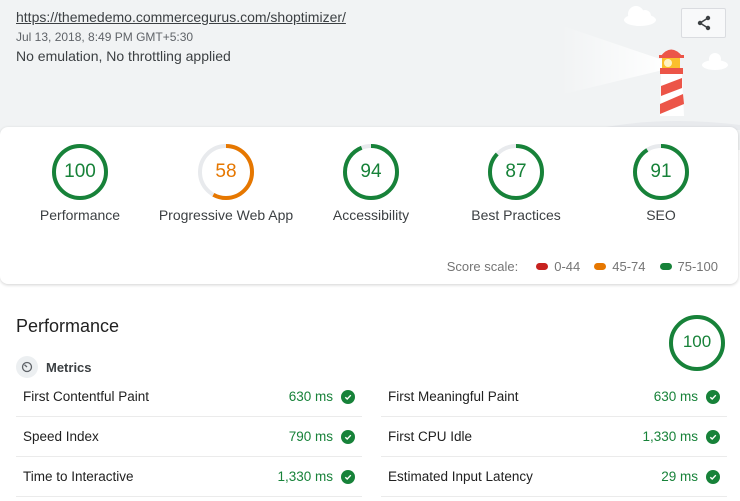 The height and width of the screenshot is (501, 740). I want to click on score-label: Progressive Web App, so click(226, 215).